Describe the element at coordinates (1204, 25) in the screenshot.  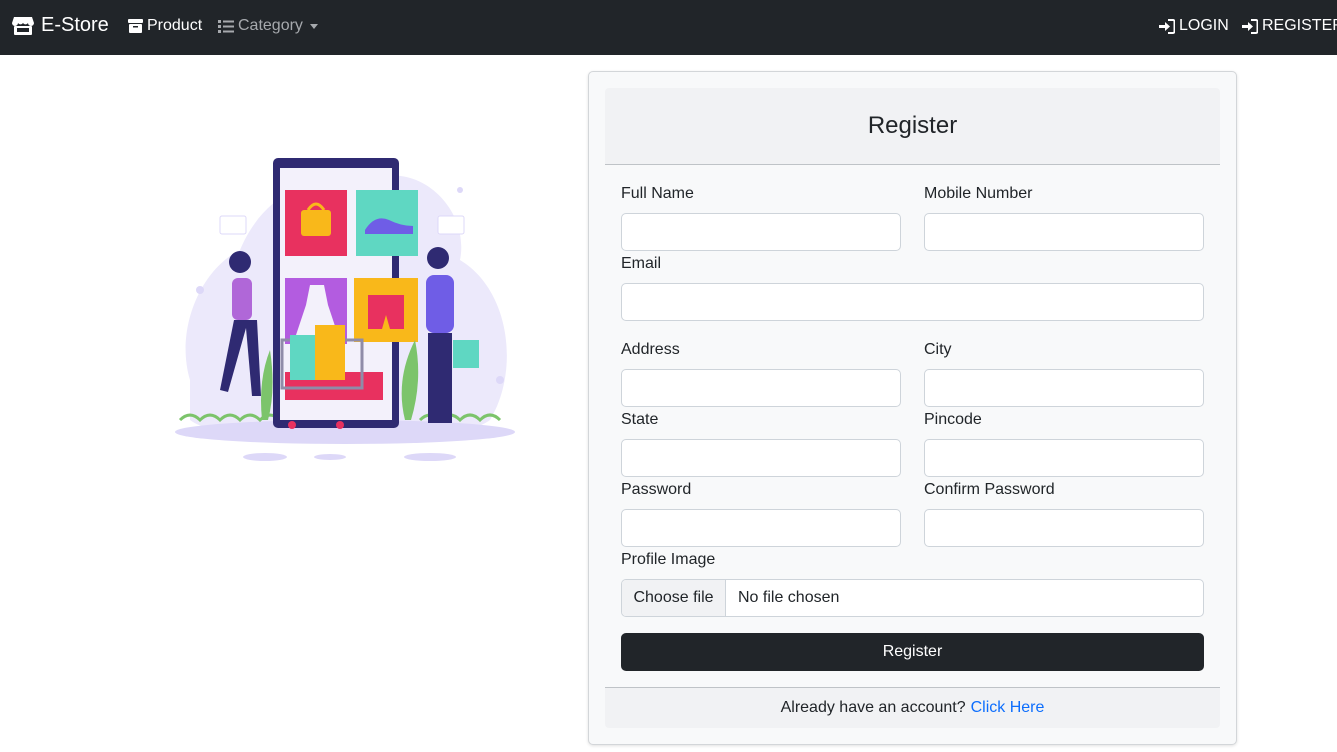
I see `nav-login-label: LOGIN` at that location.